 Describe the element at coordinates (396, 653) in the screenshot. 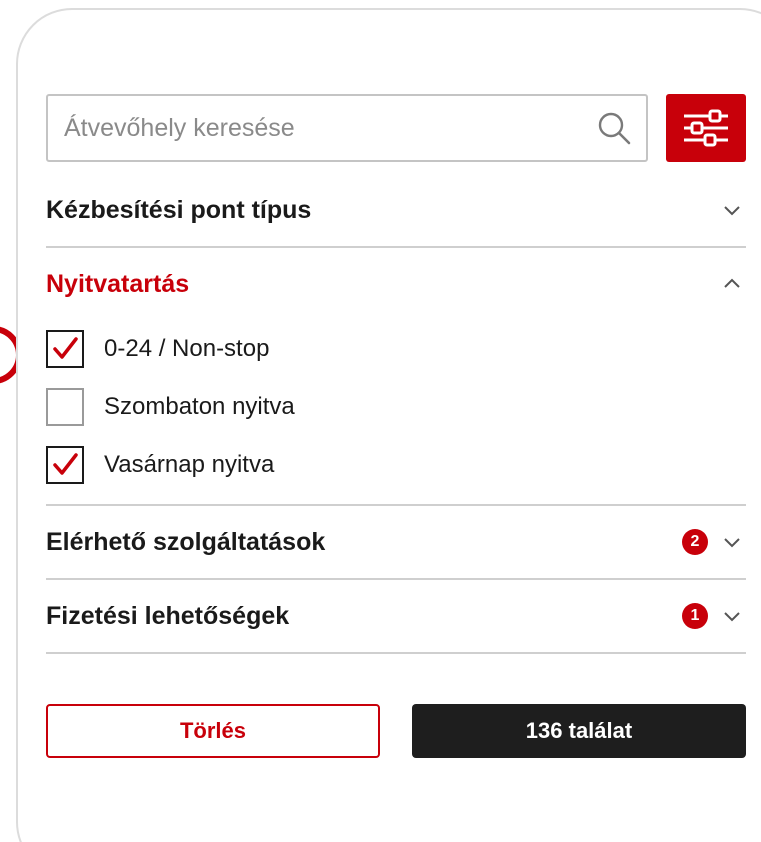

I see `divider` at that location.